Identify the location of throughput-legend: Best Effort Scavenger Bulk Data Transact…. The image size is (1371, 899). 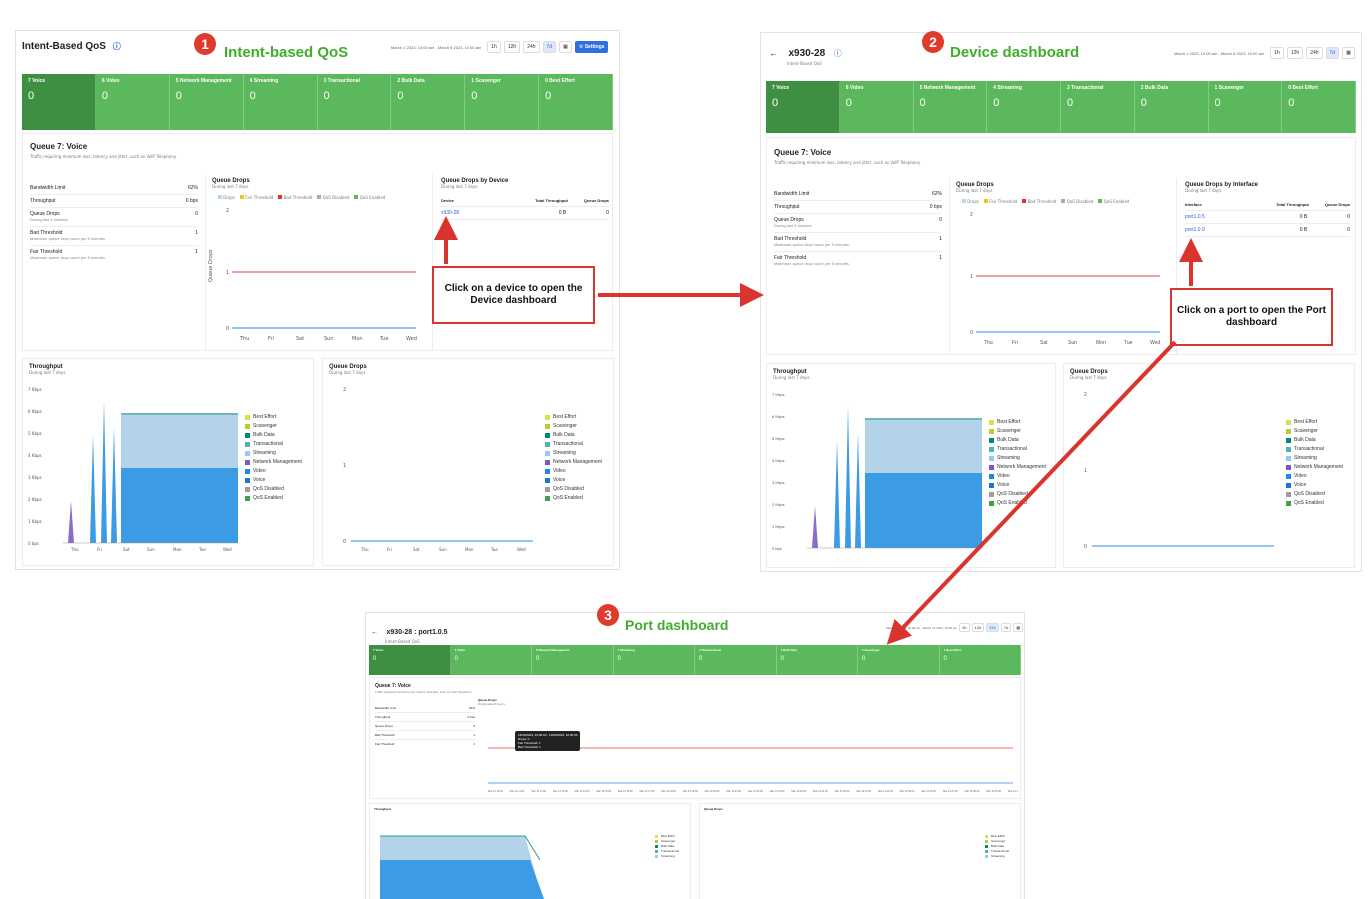
(1017, 464).